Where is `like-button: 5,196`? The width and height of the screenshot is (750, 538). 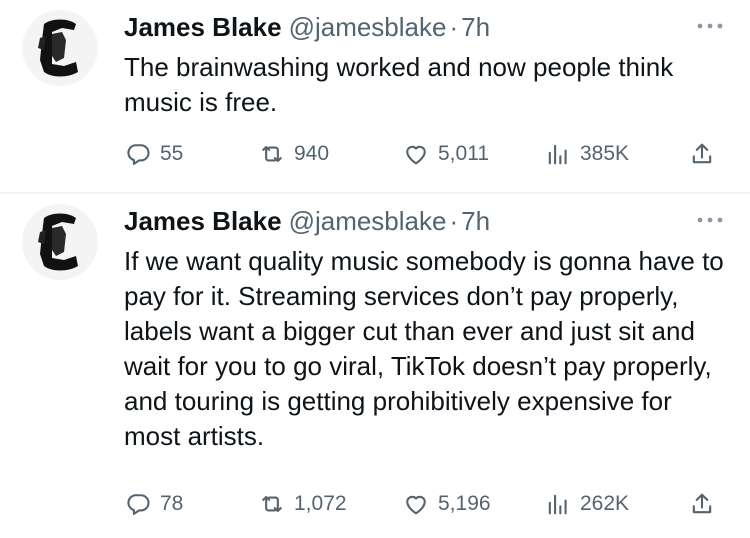
like-button: 5,196 is located at coordinates (446, 504).